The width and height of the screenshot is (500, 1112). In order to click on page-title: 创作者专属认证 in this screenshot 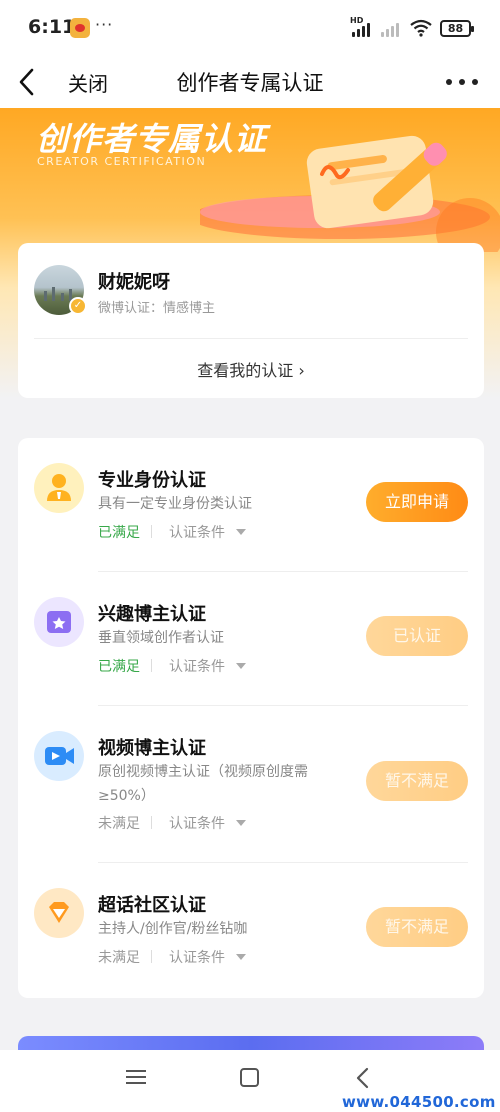, I will do `click(250, 83)`.